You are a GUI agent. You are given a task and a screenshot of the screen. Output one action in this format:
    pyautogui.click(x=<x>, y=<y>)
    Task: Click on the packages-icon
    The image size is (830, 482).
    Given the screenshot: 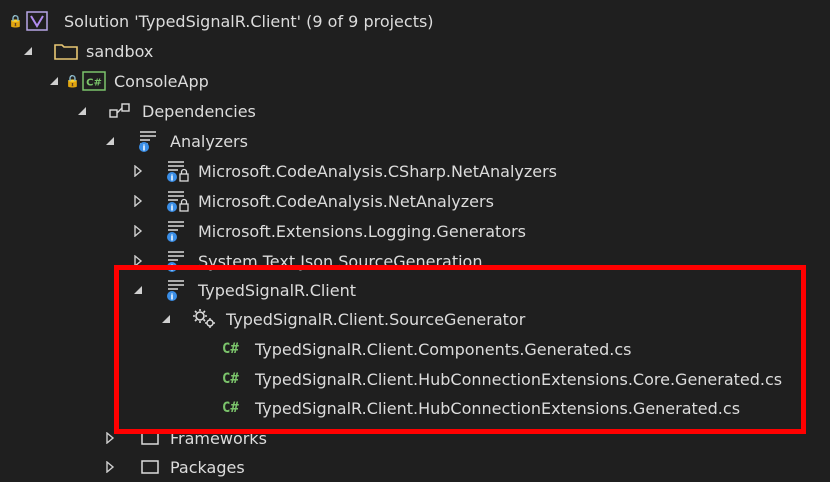 What is the action you would take?
    pyautogui.click(x=151, y=467)
    